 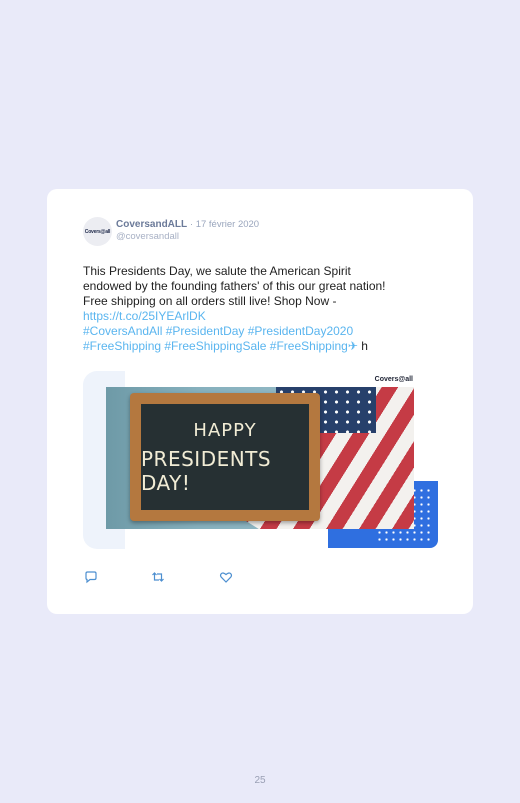 I want to click on tweet-actions, so click(x=174, y=577).